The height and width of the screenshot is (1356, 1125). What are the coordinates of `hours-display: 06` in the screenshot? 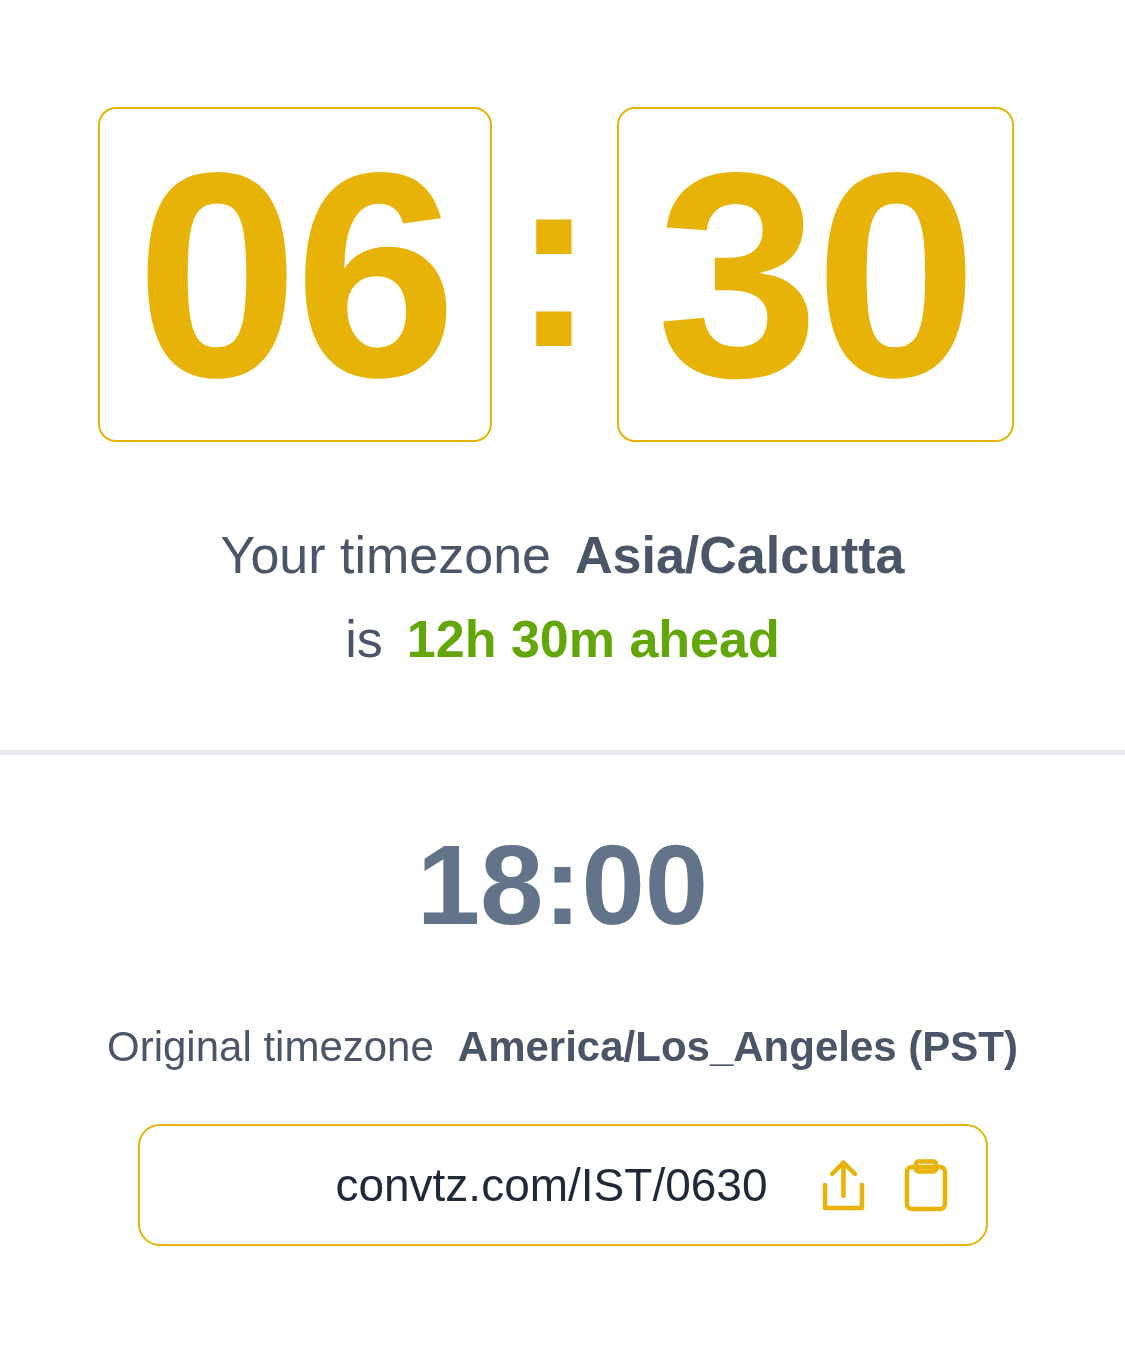 It's located at (294, 274).